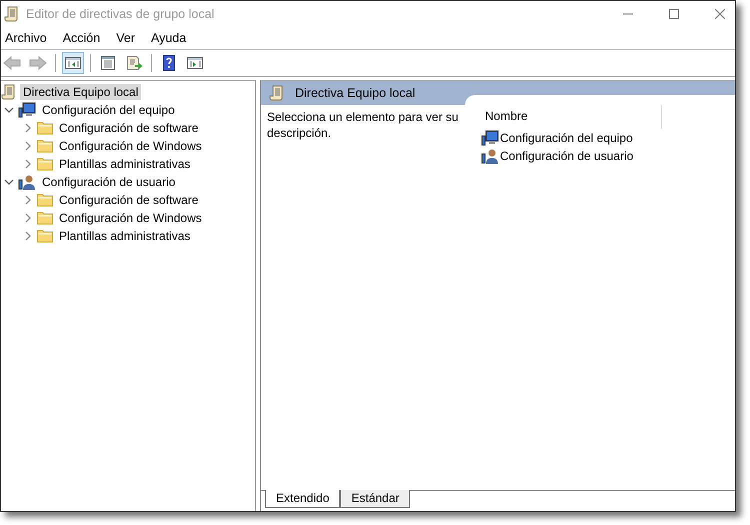  What do you see at coordinates (571, 117) in the screenshot?
I see `column-header: Nombre` at bounding box center [571, 117].